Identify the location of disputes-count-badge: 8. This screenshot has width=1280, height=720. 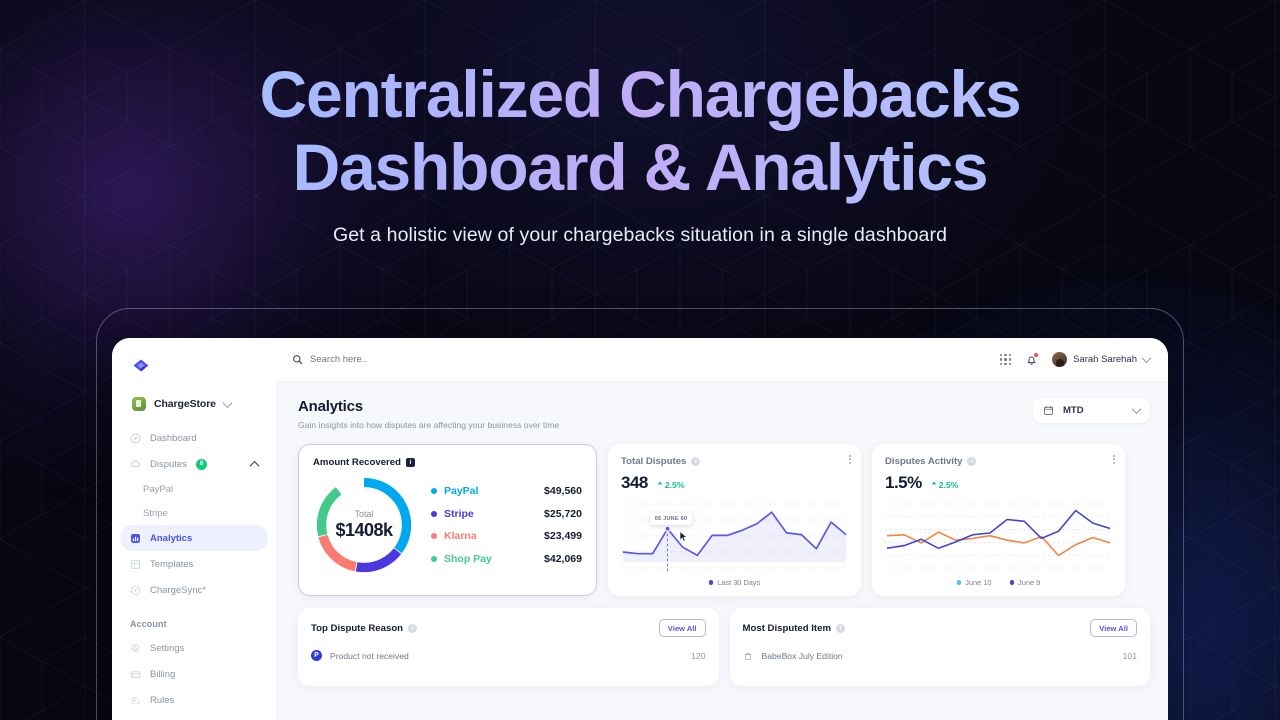
(201, 464).